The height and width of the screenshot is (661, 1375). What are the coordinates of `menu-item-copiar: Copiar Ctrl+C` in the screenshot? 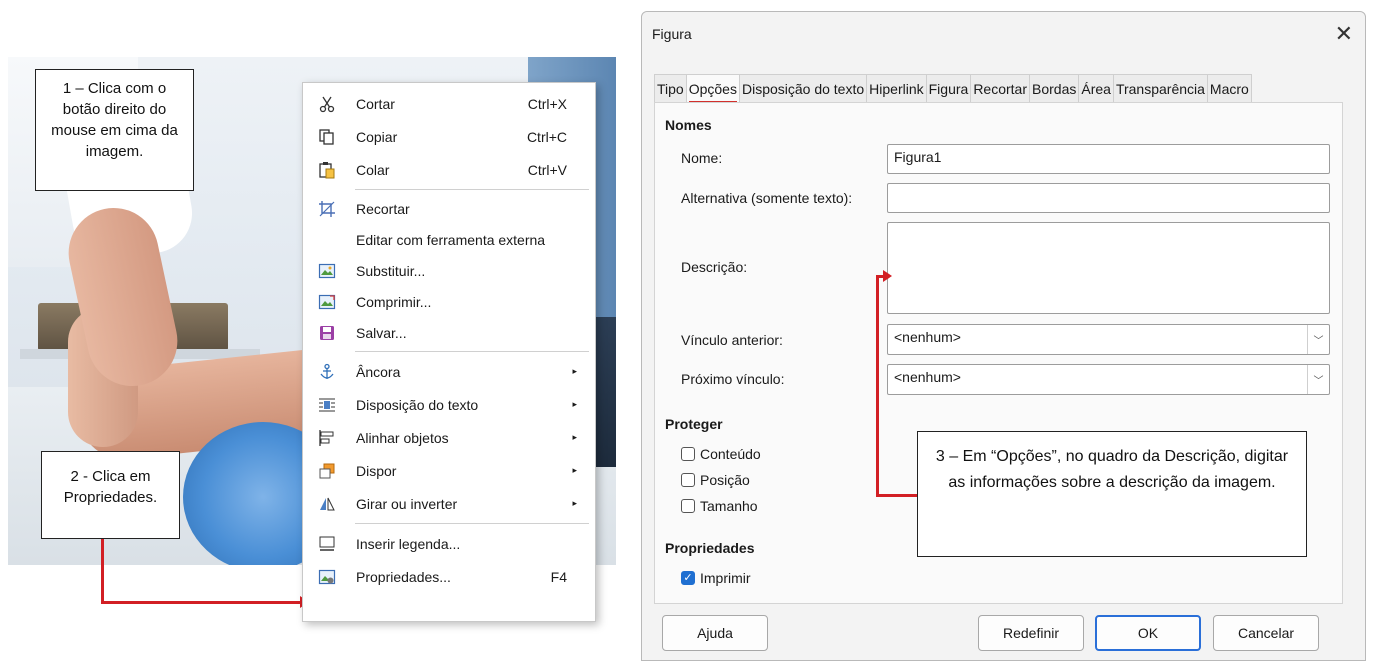 It's located at (449, 136).